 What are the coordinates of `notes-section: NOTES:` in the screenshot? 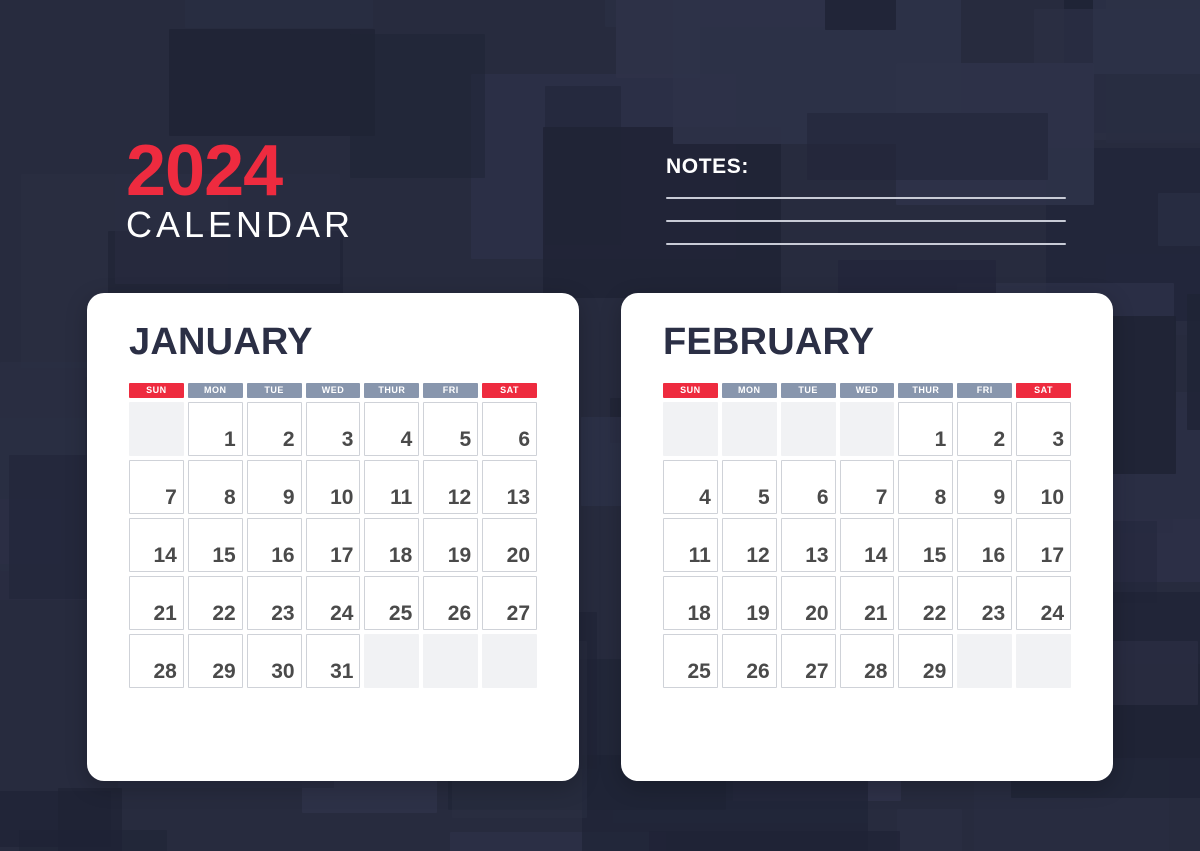 It's located at (866, 210).